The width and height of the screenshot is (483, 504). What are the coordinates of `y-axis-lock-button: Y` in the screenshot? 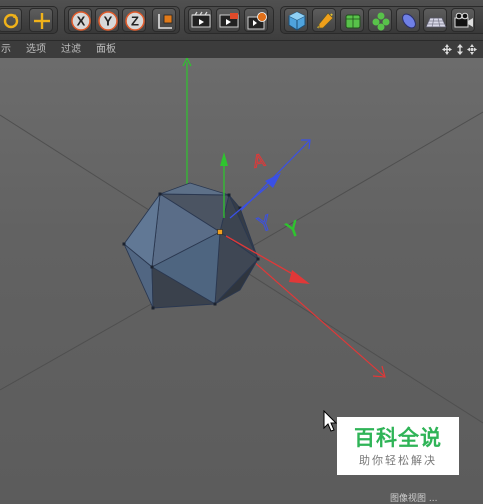 It's located at (107, 20).